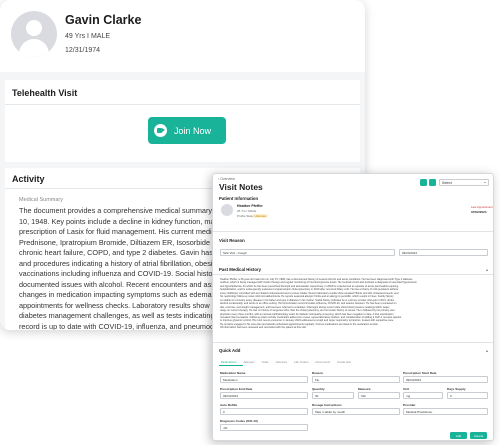 The width and height of the screenshot is (500, 445). What do you see at coordinates (423, 395) in the screenshot?
I see `unit-field: mg` at bounding box center [423, 395].